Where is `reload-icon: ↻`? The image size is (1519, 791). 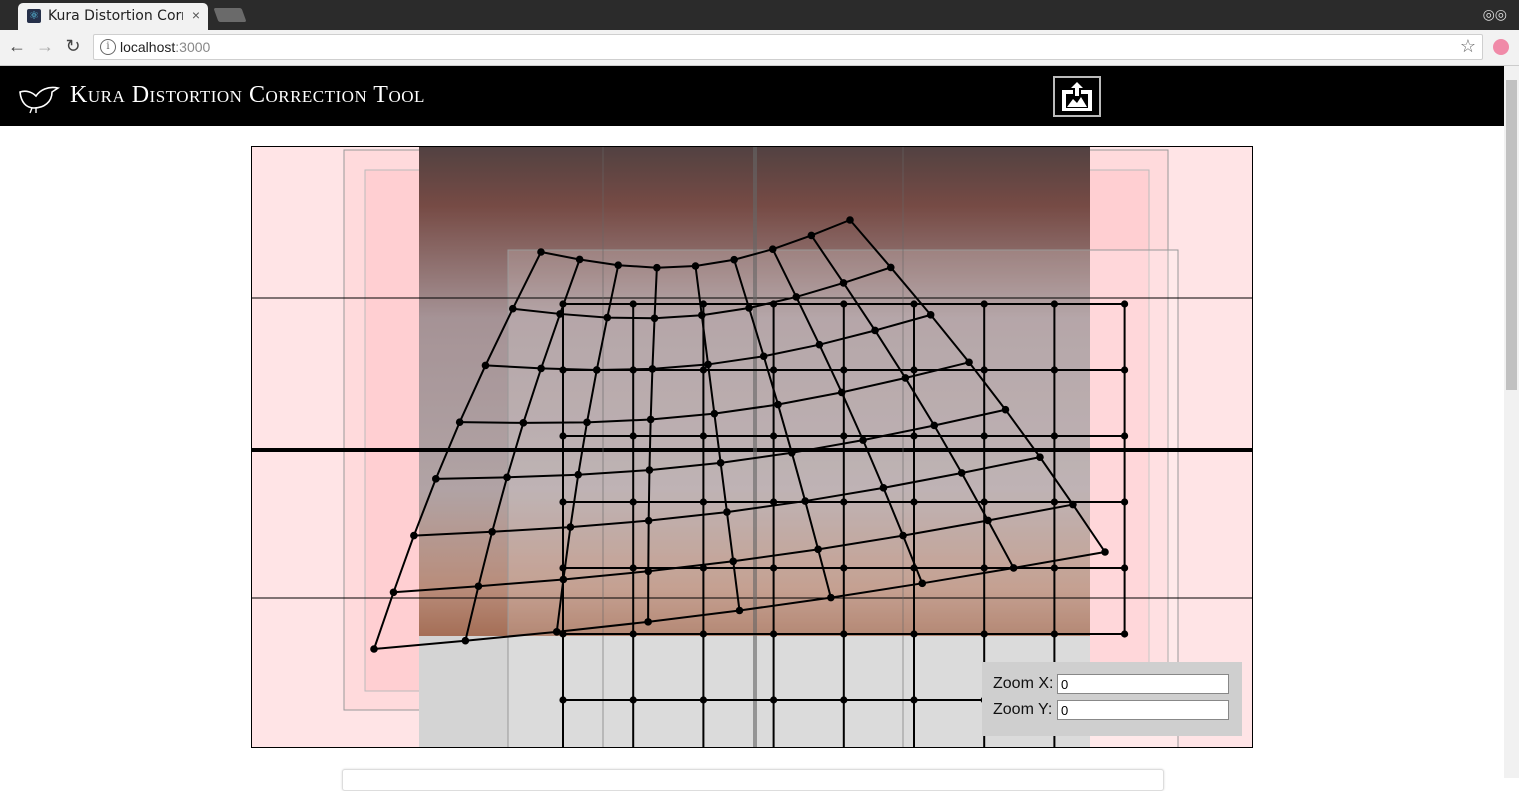
reload-icon: ↻ is located at coordinates (73, 46).